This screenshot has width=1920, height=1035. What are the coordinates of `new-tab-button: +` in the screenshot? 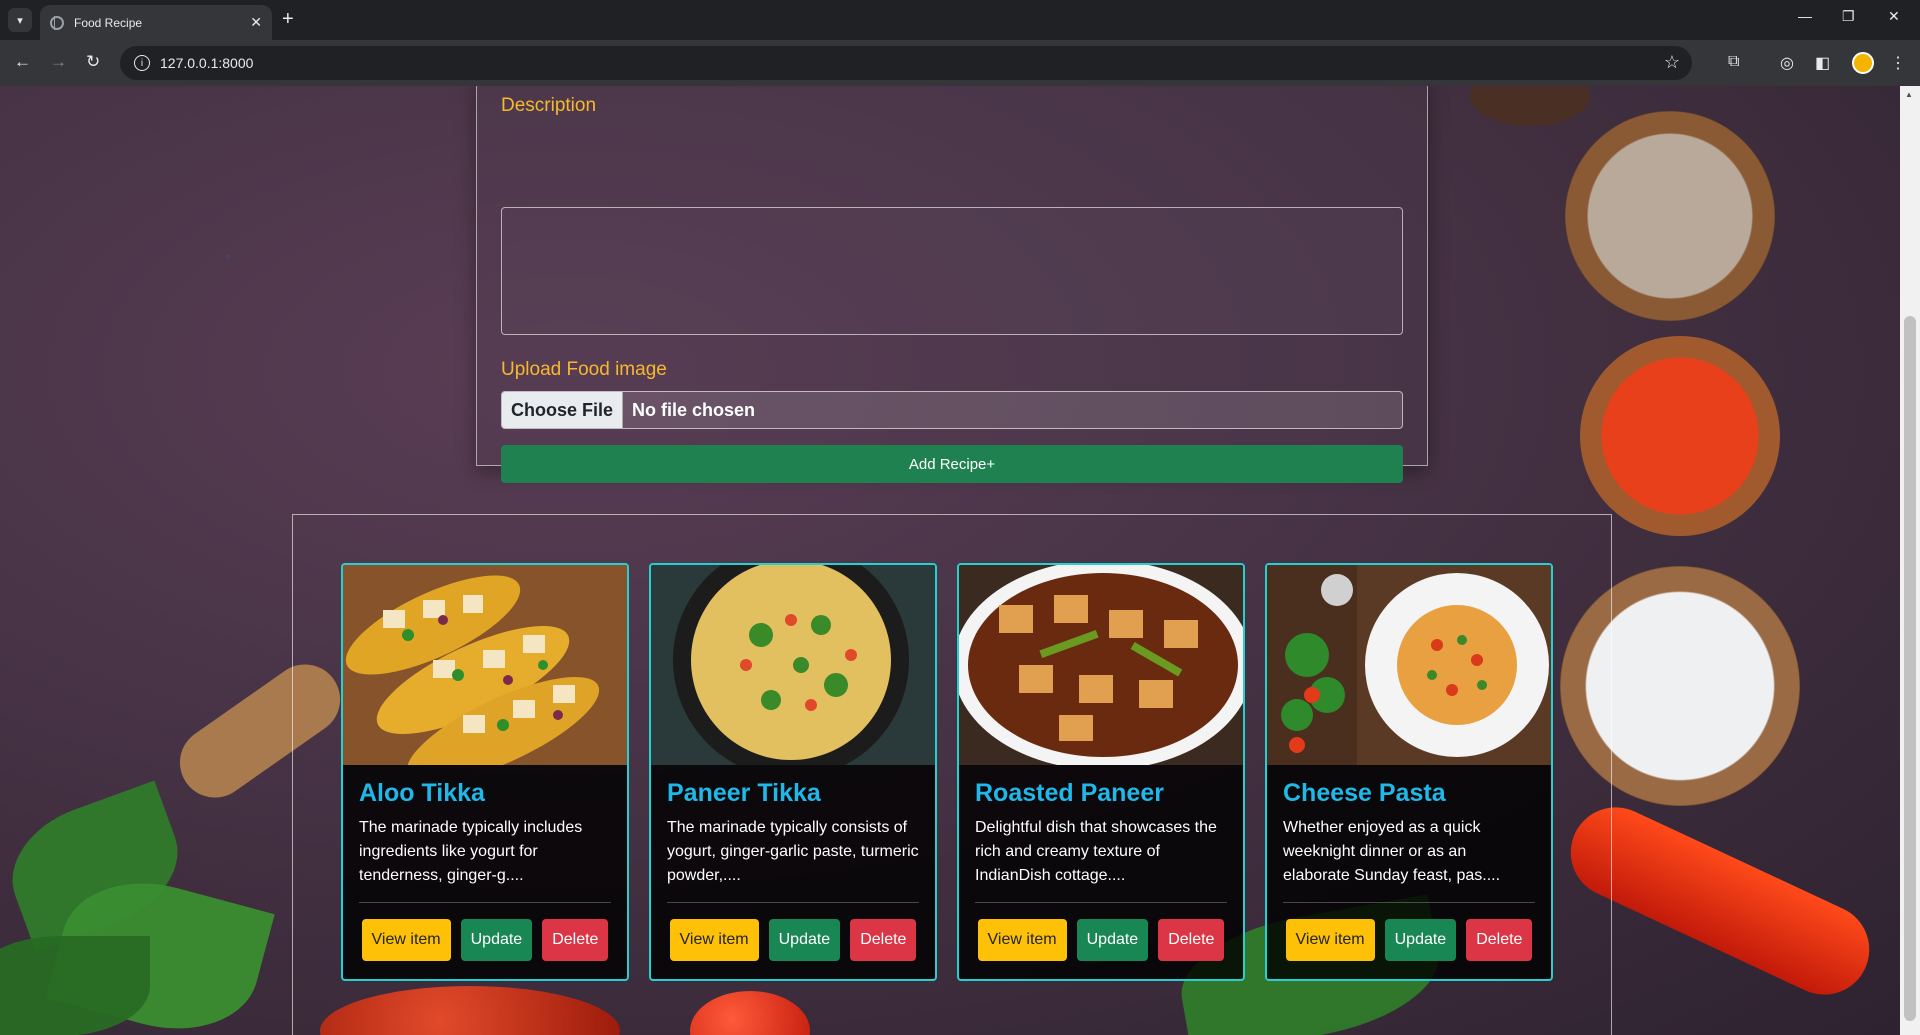 It's located at (288, 19).